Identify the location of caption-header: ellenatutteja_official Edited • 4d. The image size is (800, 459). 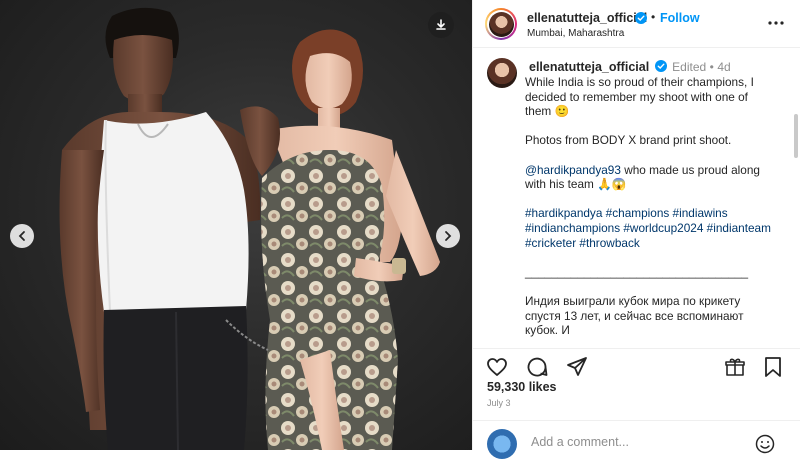
(630, 67).